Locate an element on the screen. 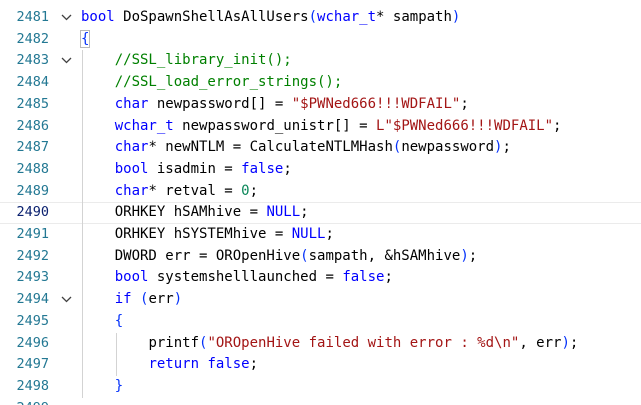 The image size is (641, 405). code-text: { is located at coordinates (85, 40).